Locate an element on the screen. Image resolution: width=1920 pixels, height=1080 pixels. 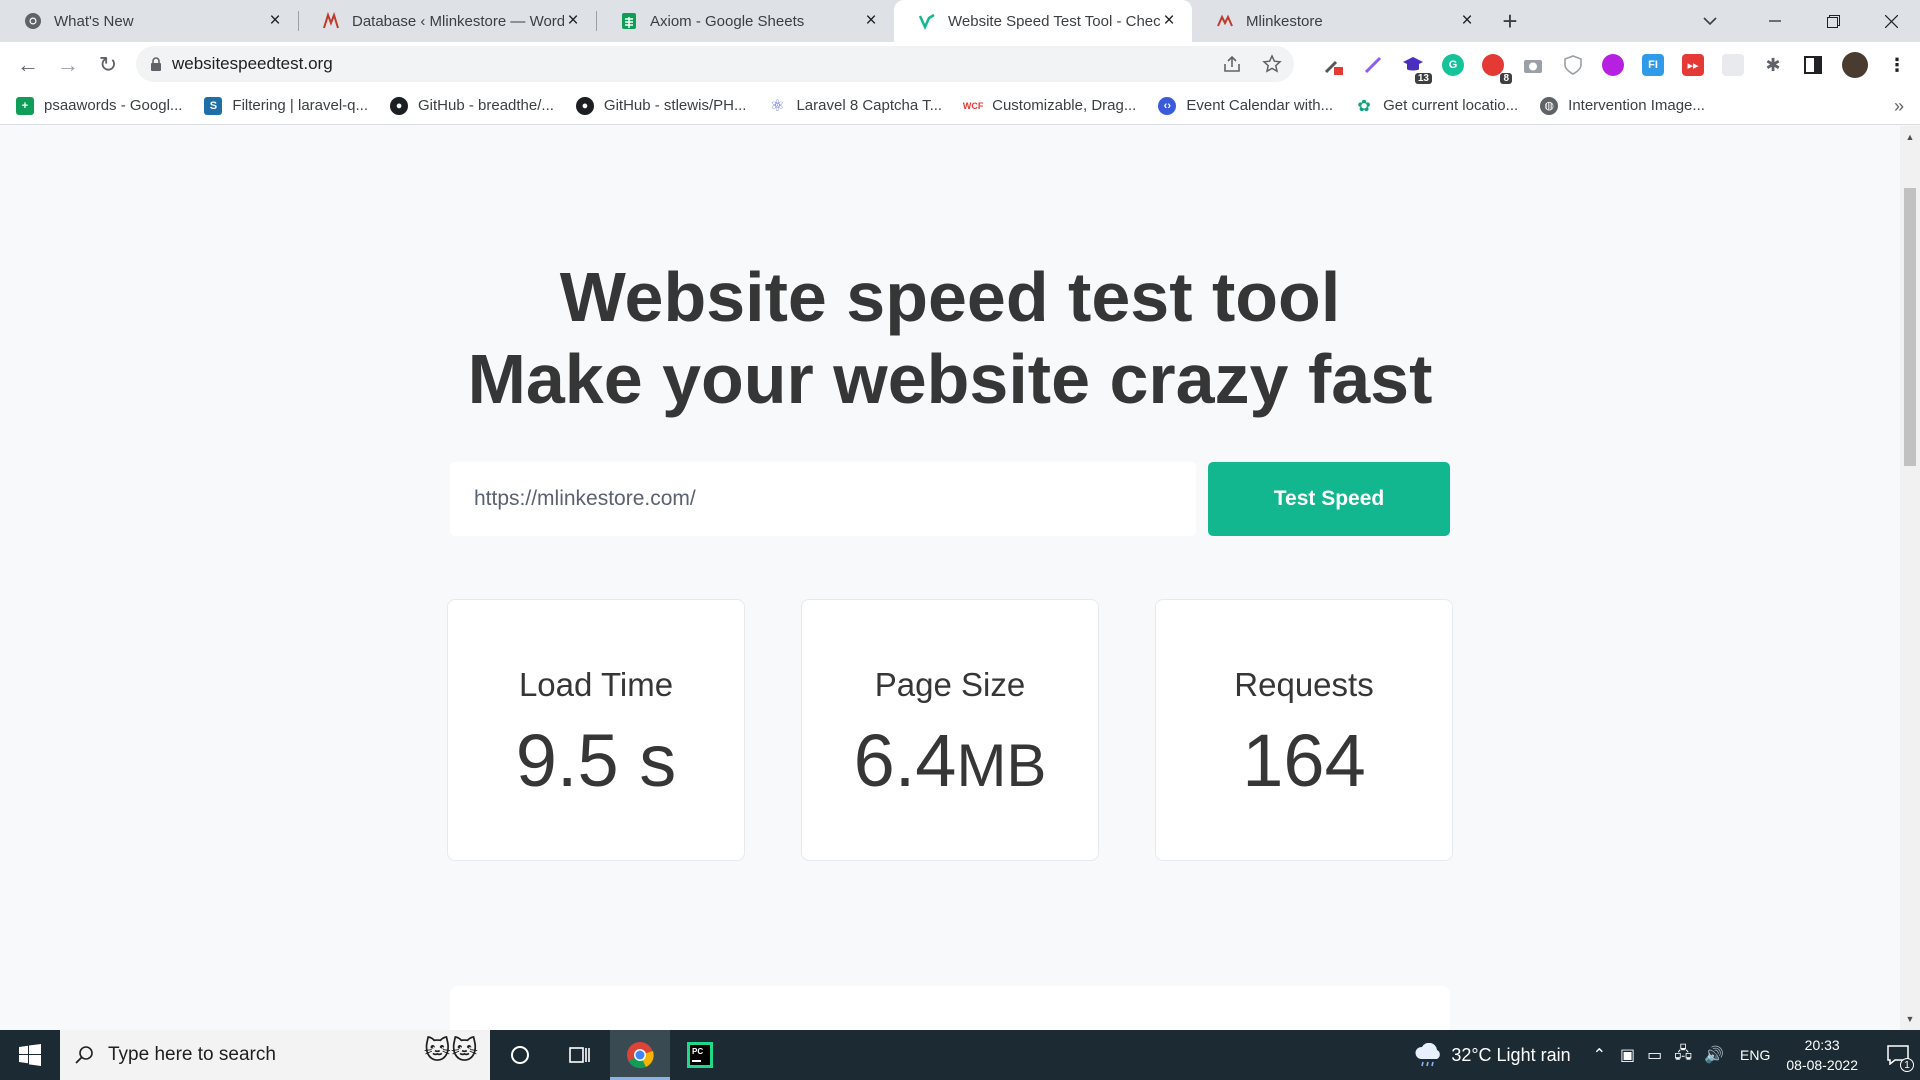
pen-extension-icon is located at coordinates (1373, 65).